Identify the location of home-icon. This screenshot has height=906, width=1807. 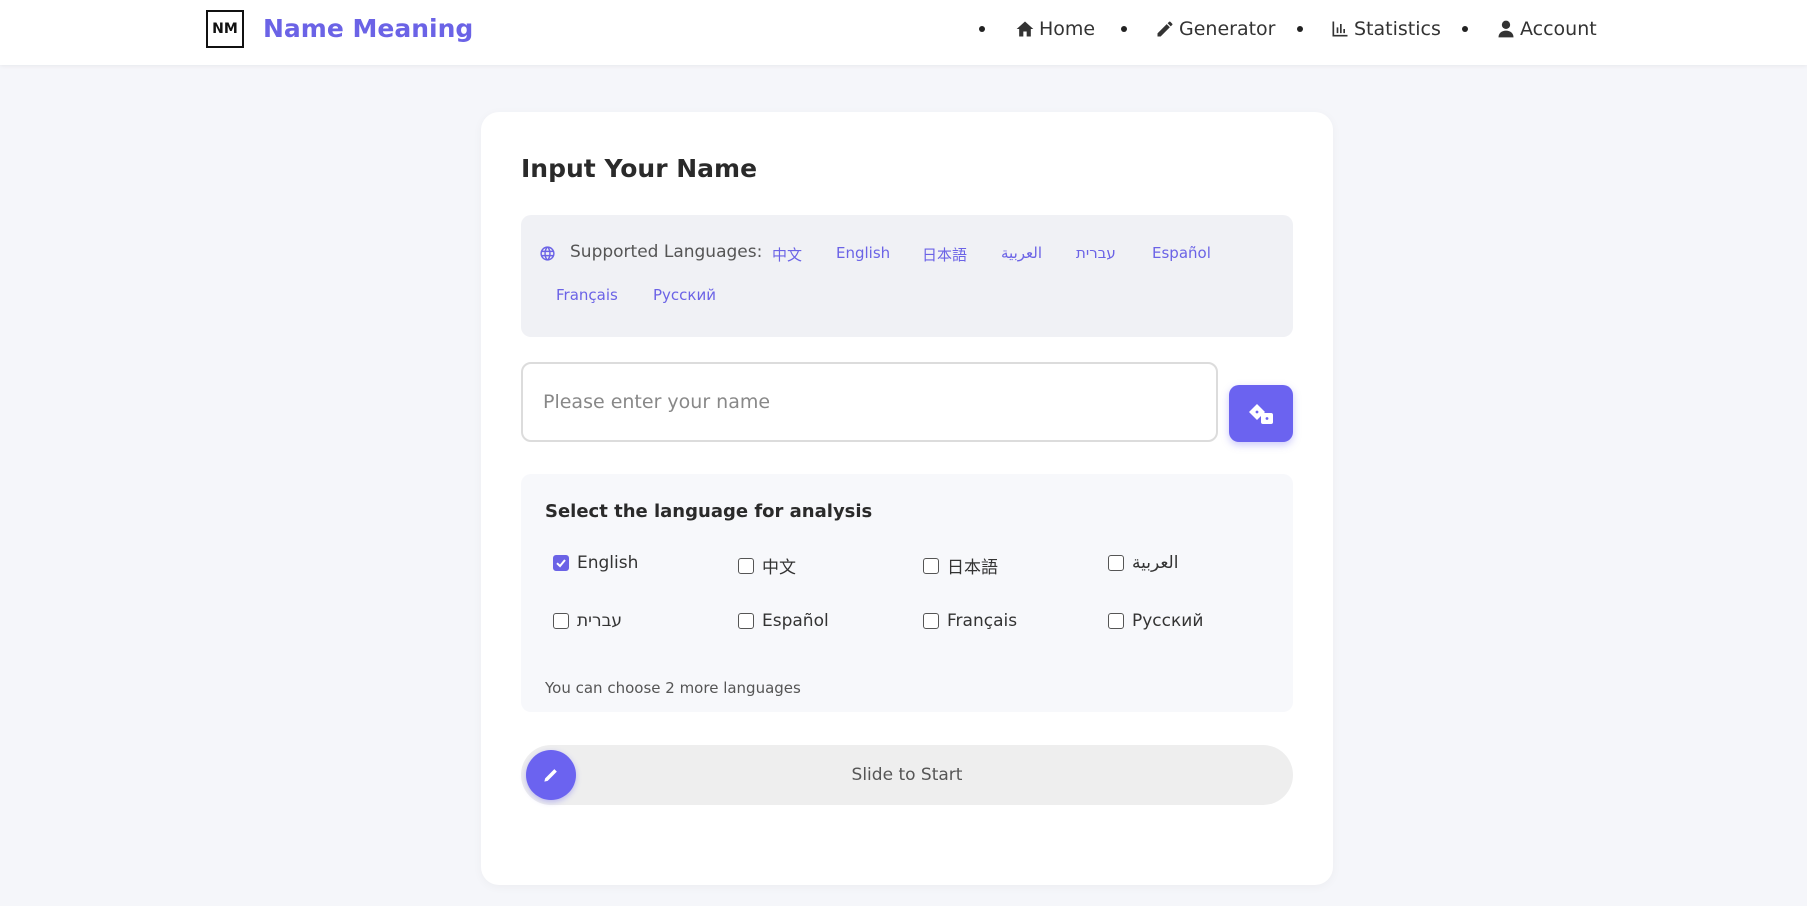
(1025, 29).